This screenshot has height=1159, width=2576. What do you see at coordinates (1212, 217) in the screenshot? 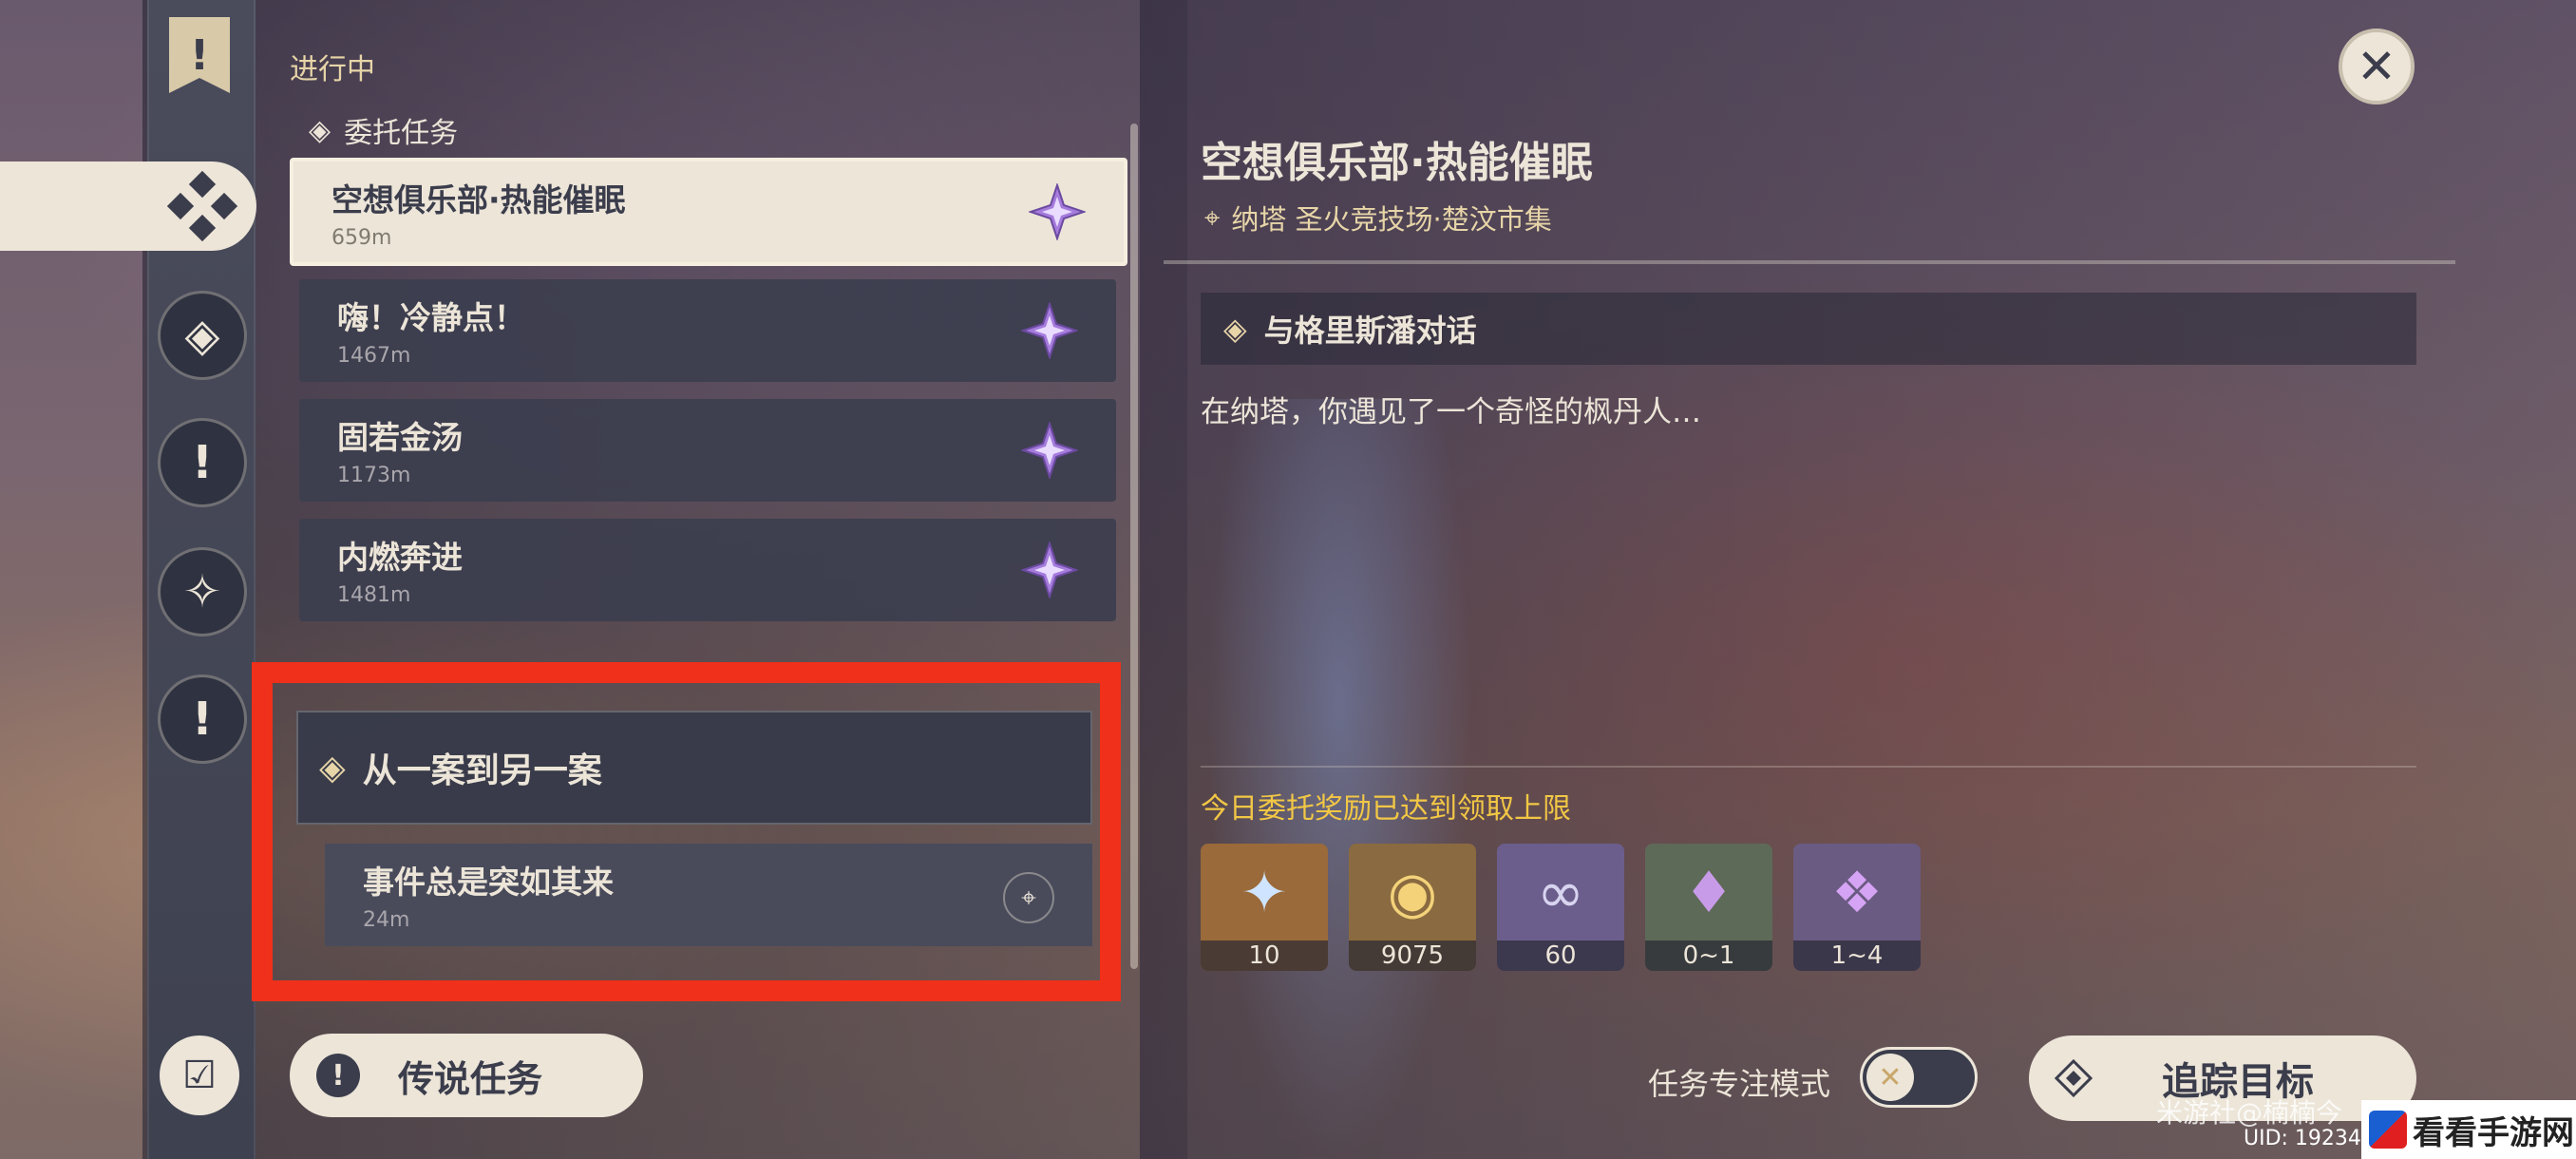
I see `location-pin-icon: ⌖` at bounding box center [1212, 217].